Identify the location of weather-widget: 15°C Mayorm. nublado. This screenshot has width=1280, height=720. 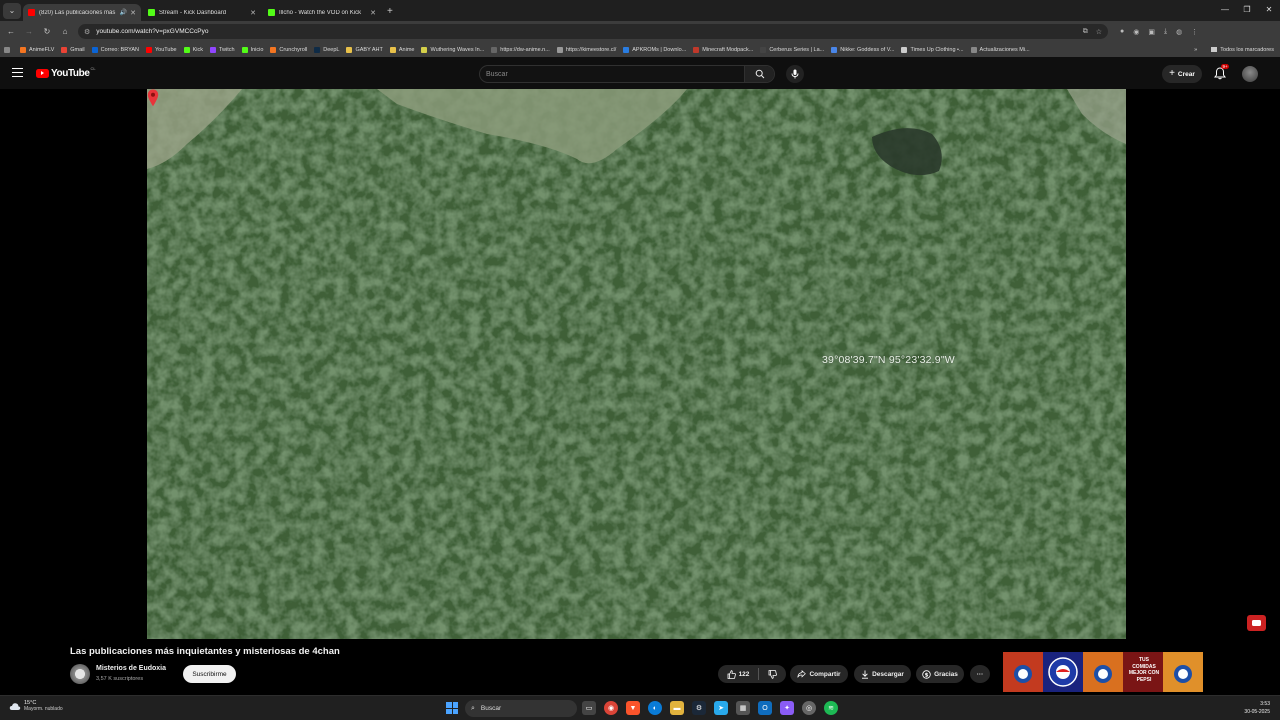
(36, 706).